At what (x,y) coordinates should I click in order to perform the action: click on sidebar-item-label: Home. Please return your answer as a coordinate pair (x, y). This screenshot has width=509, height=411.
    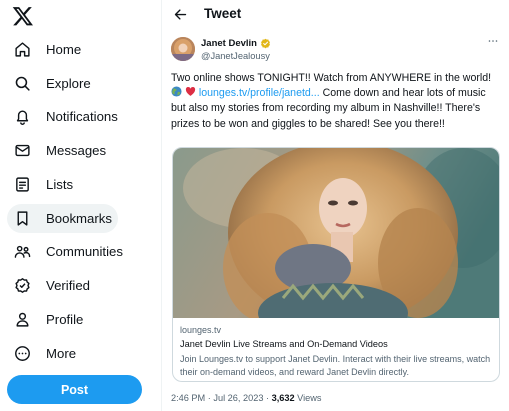
    Looking at the image, I should click on (64, 49).